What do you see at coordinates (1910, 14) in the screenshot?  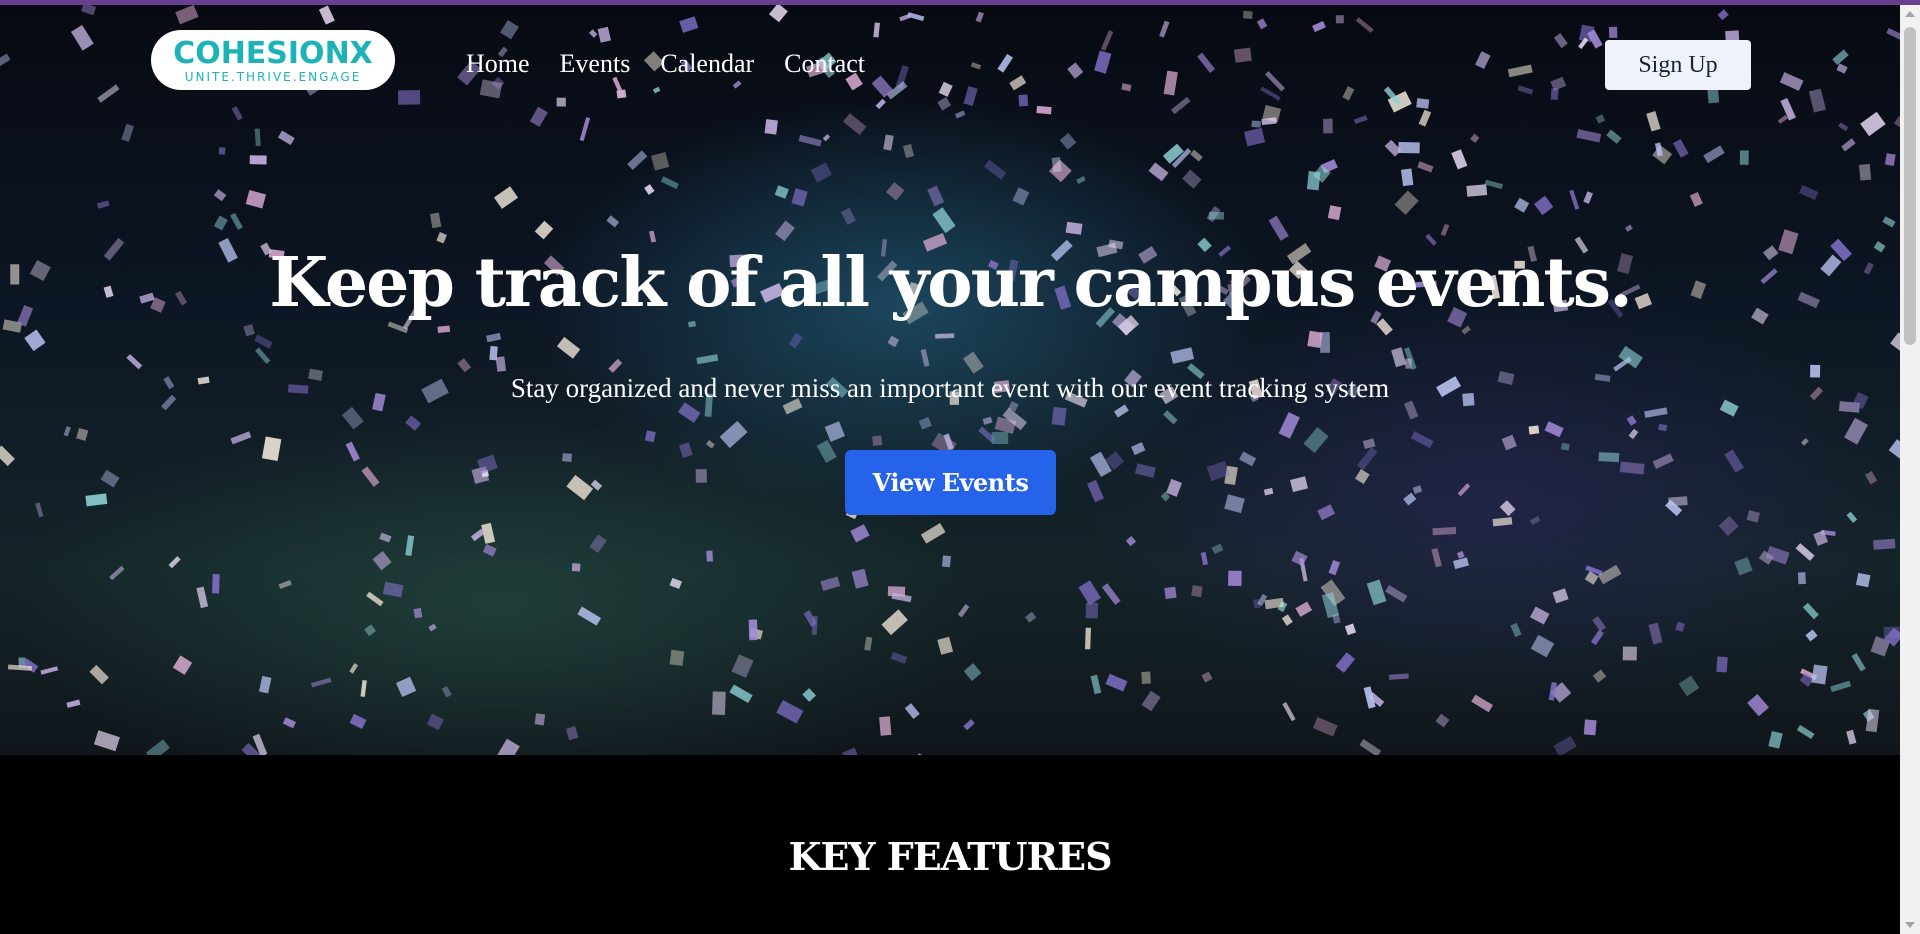 I see `scroll-up-arrow-icon` at bounding box center [1910, 14].